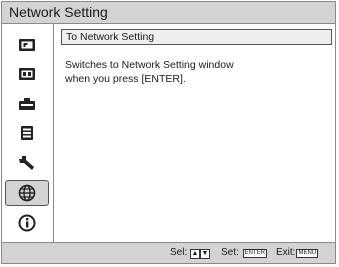  What do you see at coordinates (179, 252) in the screenshot?
I see `sel-label: Sel:` at bounding box center [179, 252].